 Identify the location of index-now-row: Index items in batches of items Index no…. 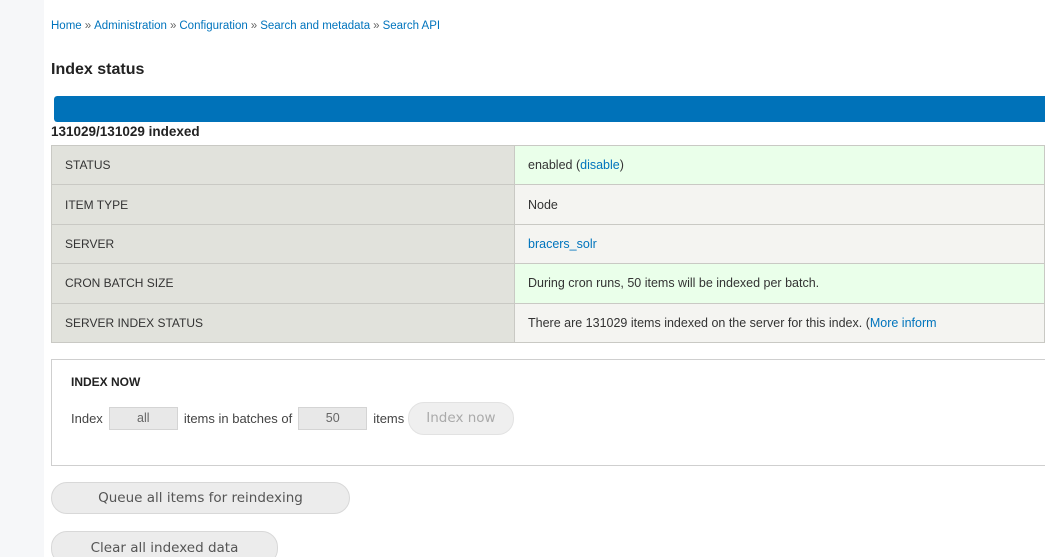
(292, 418).